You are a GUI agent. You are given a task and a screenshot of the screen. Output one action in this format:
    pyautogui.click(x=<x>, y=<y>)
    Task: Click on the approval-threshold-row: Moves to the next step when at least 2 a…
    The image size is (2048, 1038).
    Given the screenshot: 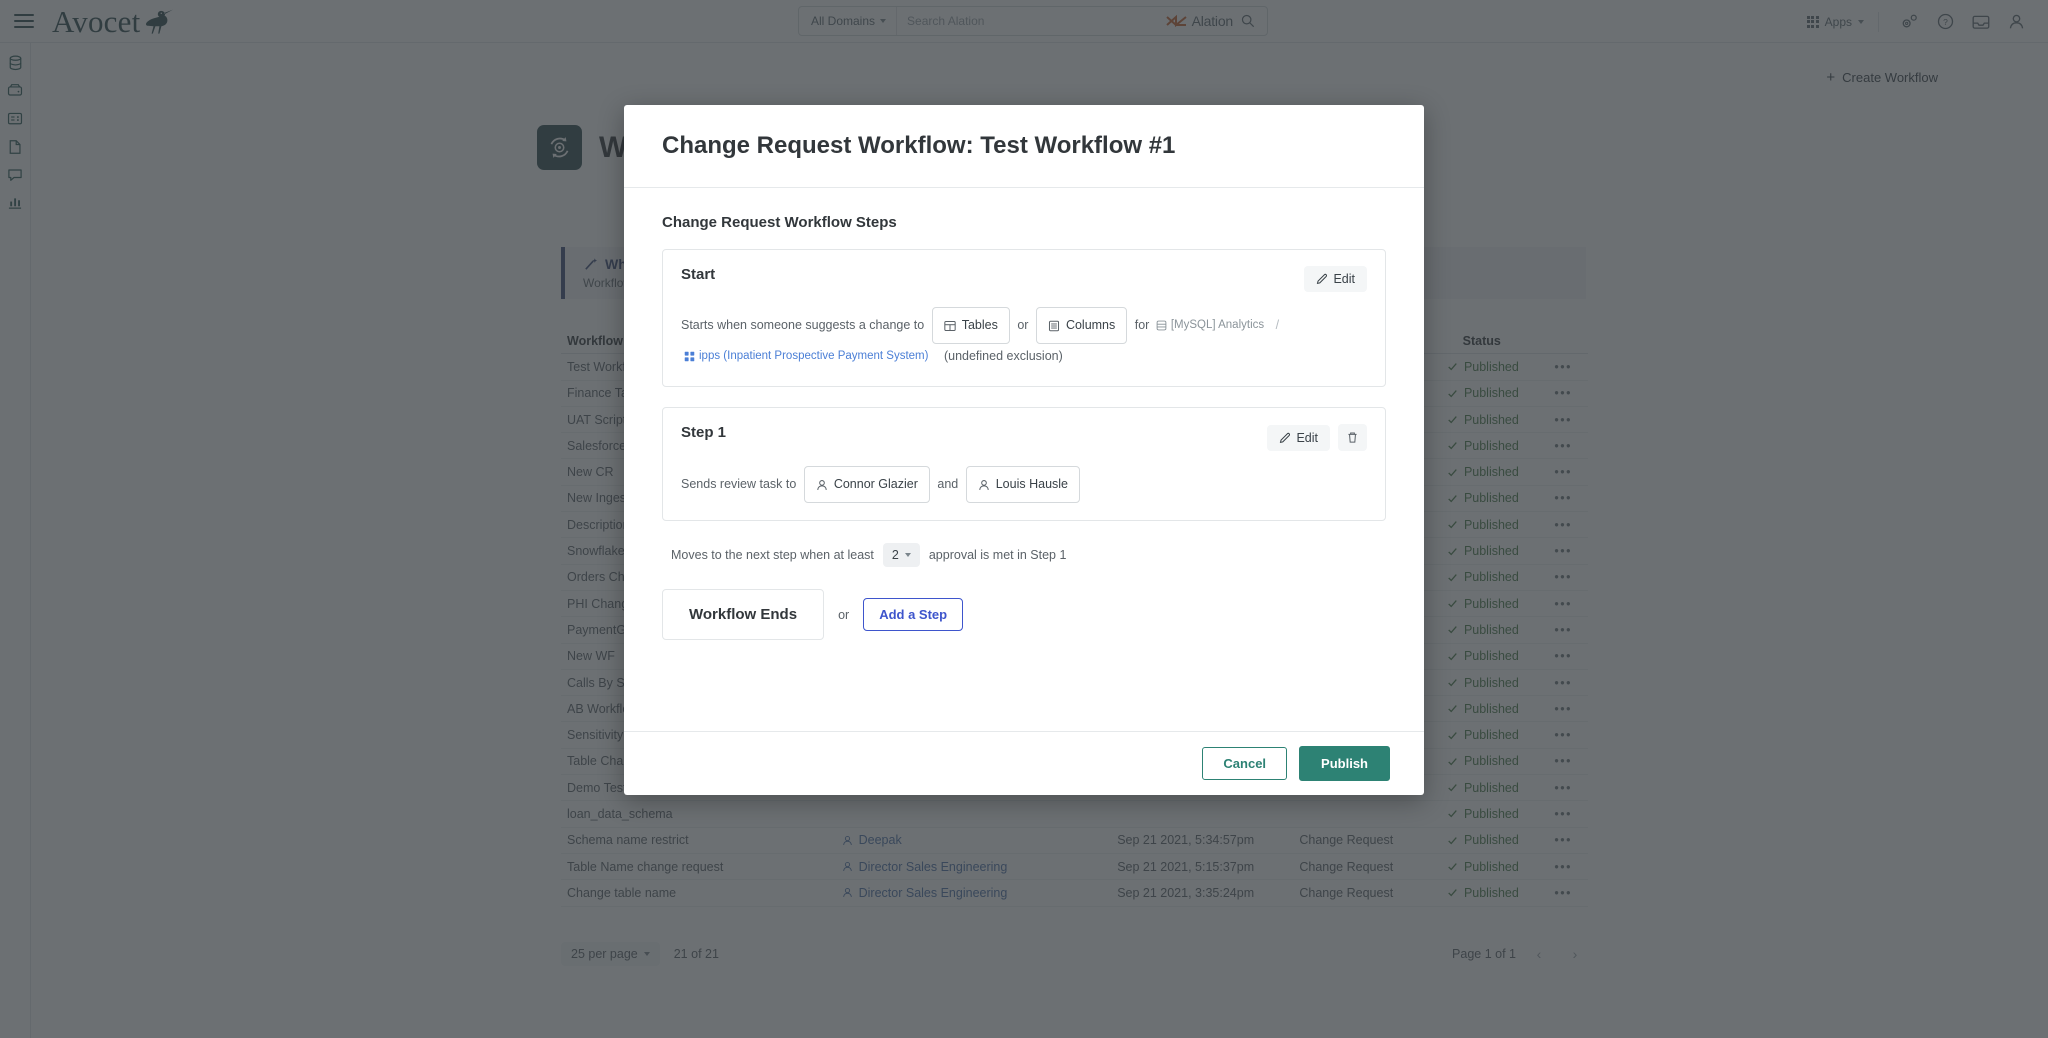 What is the action you would take?
    pyautogui.click(x=1028, y=555)
    